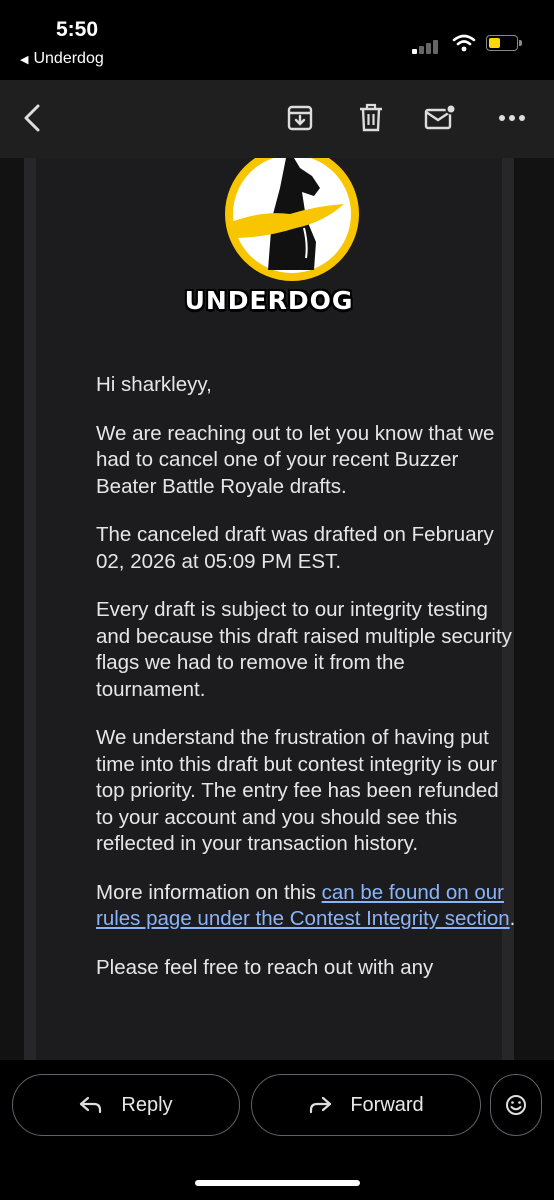 Image resolution: width=554 pixels, height=1200 pixels. What do you see at coordinates (427, 46) in the screenshot?
I see `cellular-signal-icon` at bounding box center [427, 46].